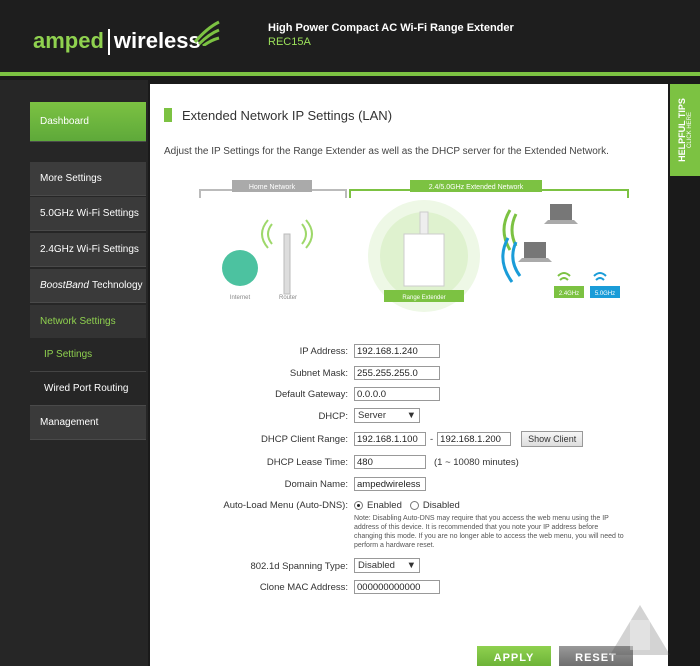  Describe the element at coordinates (318, 373) in the screenshot. I see `subnet-mask-label: Subnet Mask:` at that location.